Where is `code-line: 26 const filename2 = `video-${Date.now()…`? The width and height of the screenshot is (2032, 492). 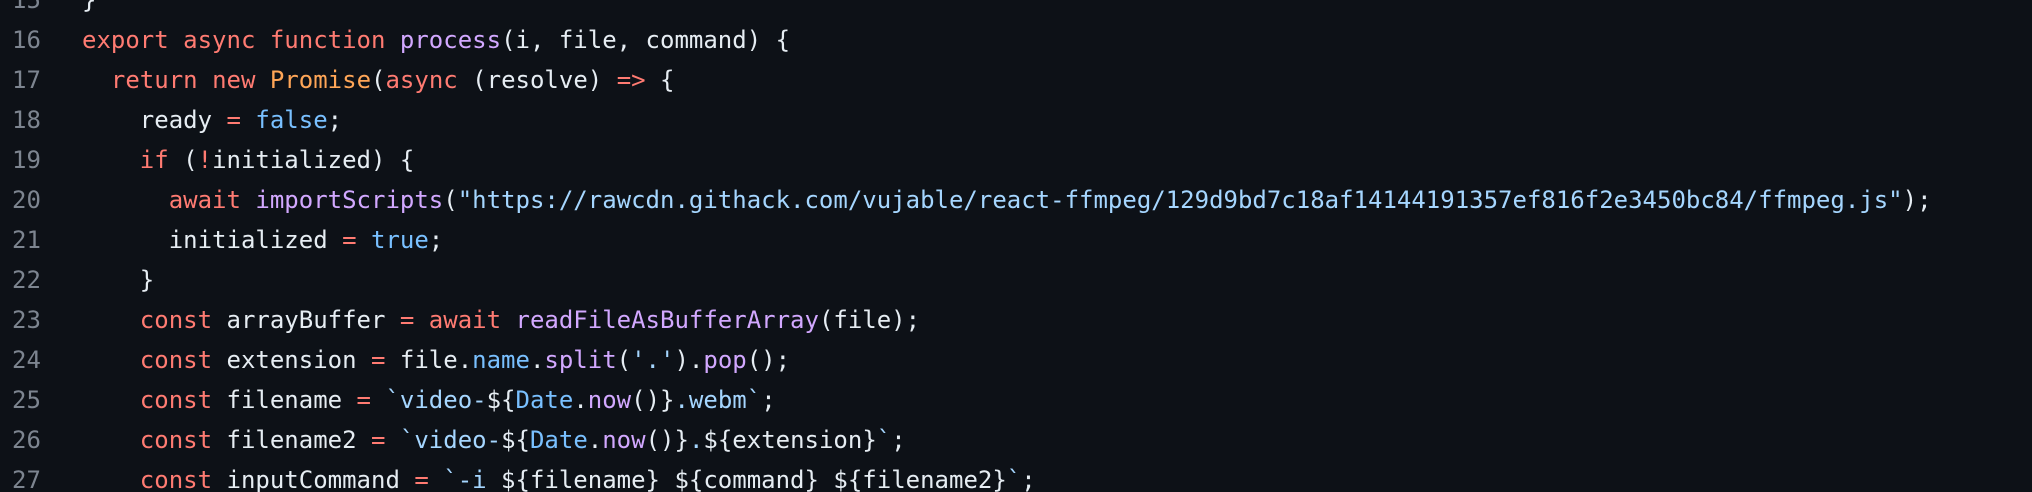
code-line: 26 const filename2 = `video-${Date.now()… is located at coordinates (1016, 440).